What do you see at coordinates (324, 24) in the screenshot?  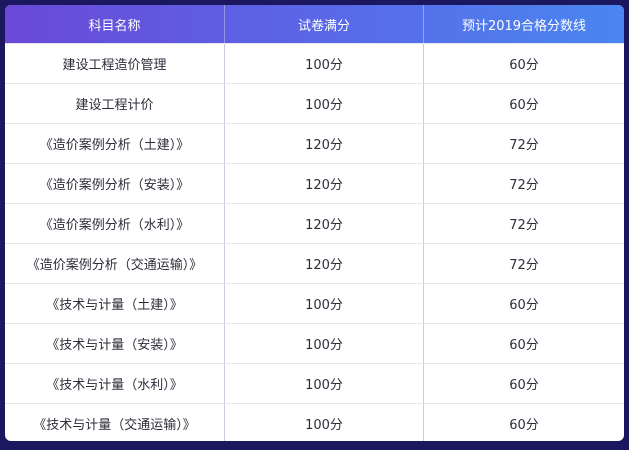 I see `header-full-score: 试卷满分` at bounding box center [324, 24].